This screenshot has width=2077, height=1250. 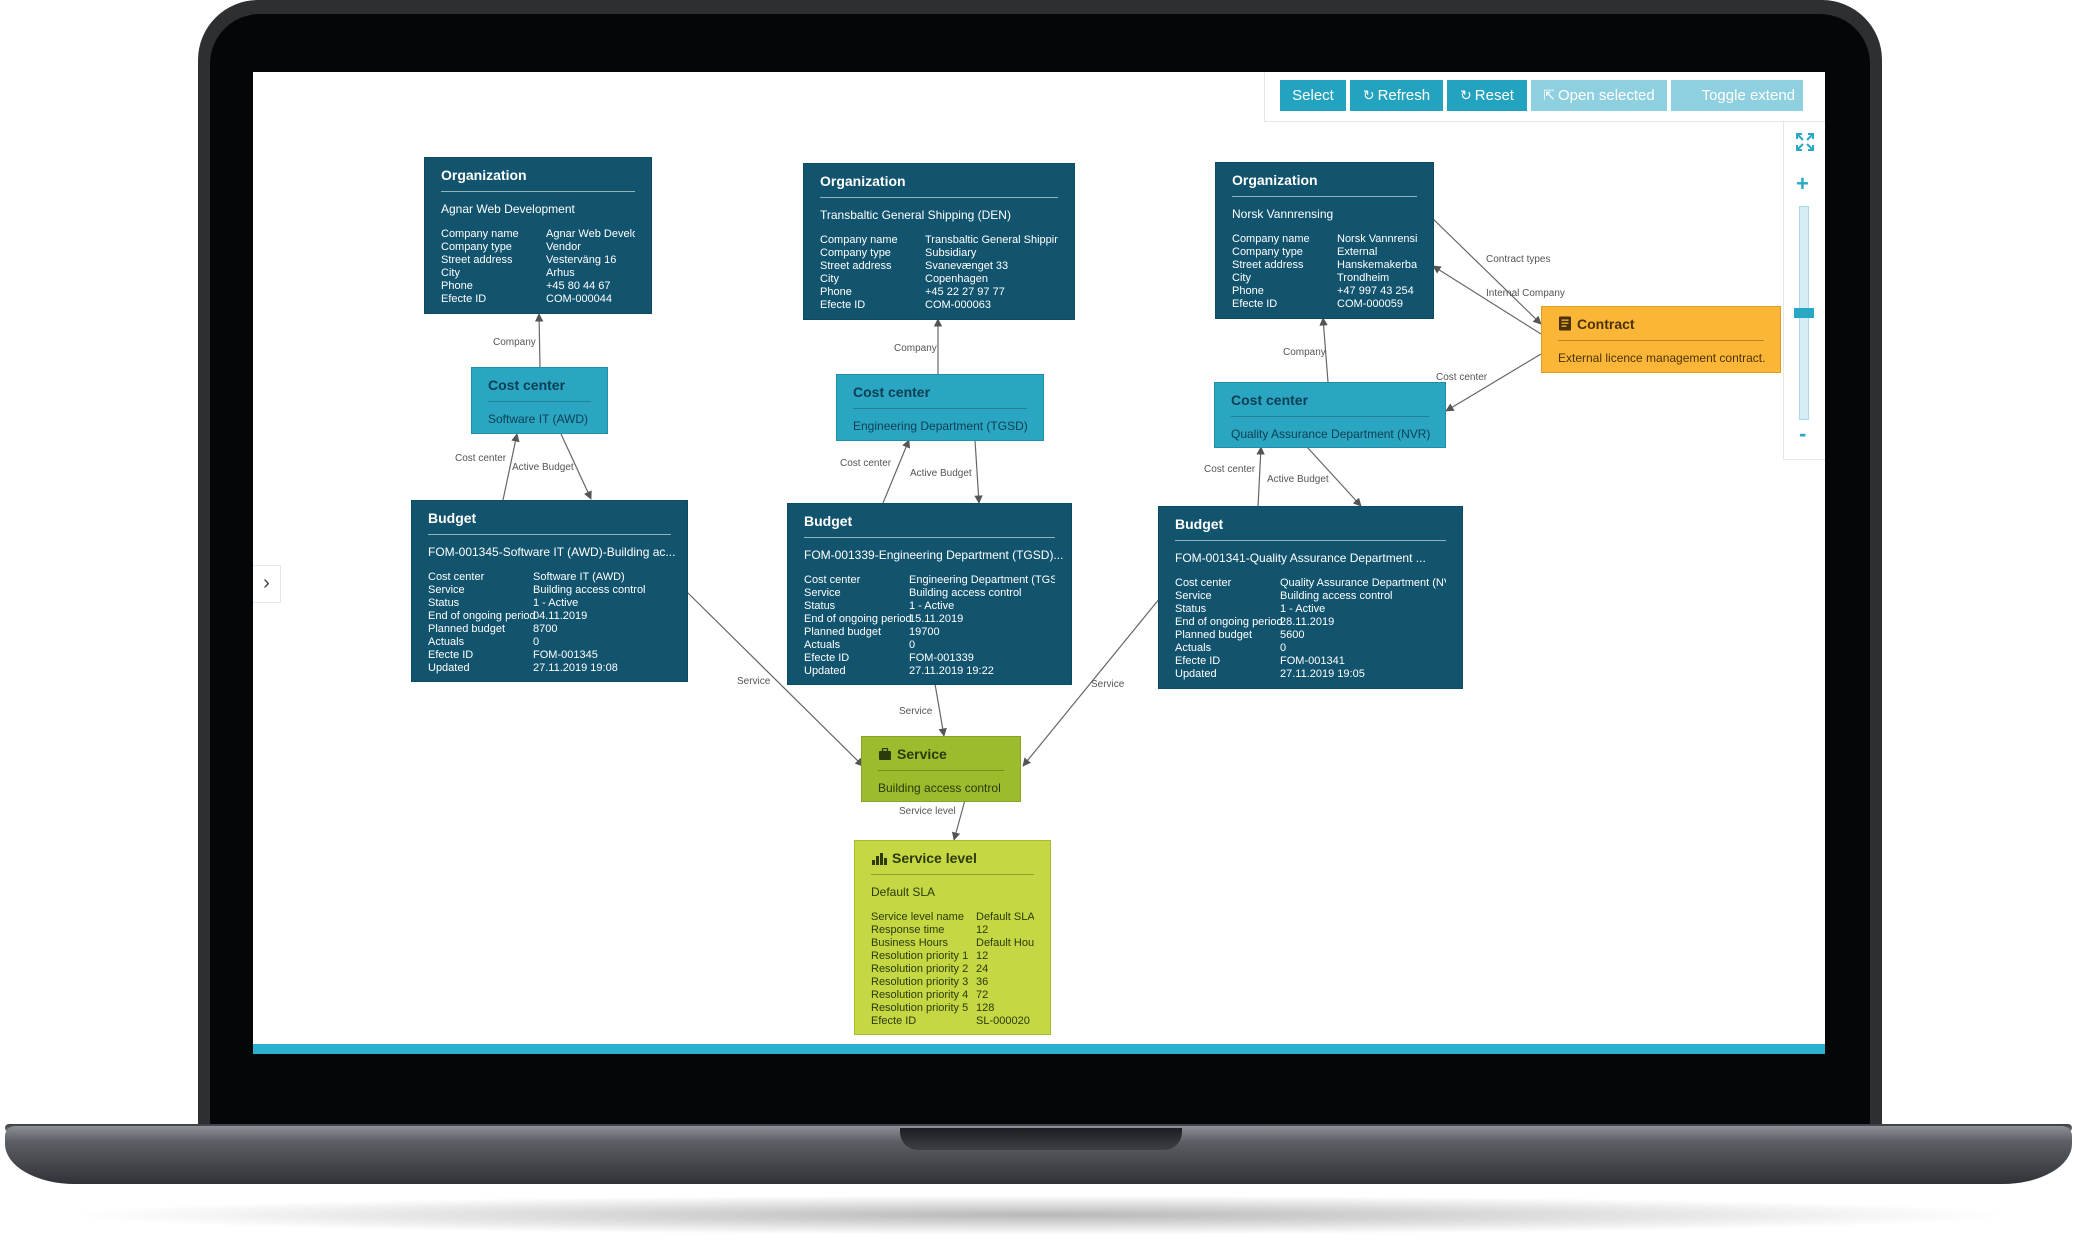 What do you see at coordinates (1370, 304) in the screenshot?
I see `prop-value: COM-000059` at bounding box center [1370, 304].